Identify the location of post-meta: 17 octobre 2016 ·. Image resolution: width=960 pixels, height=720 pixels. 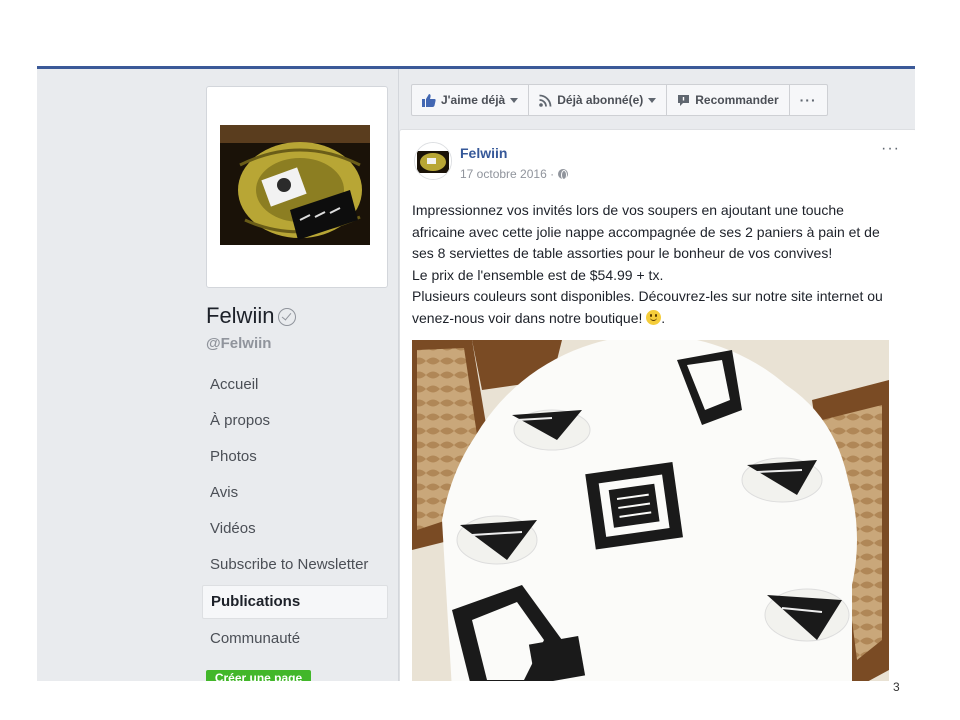
(514, 174).